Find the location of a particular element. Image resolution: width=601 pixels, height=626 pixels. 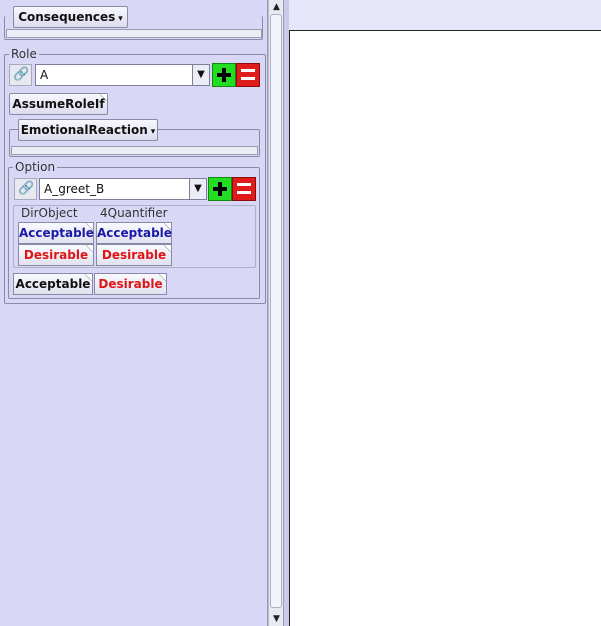

role-remove-button is located at coordinates (248, 75).